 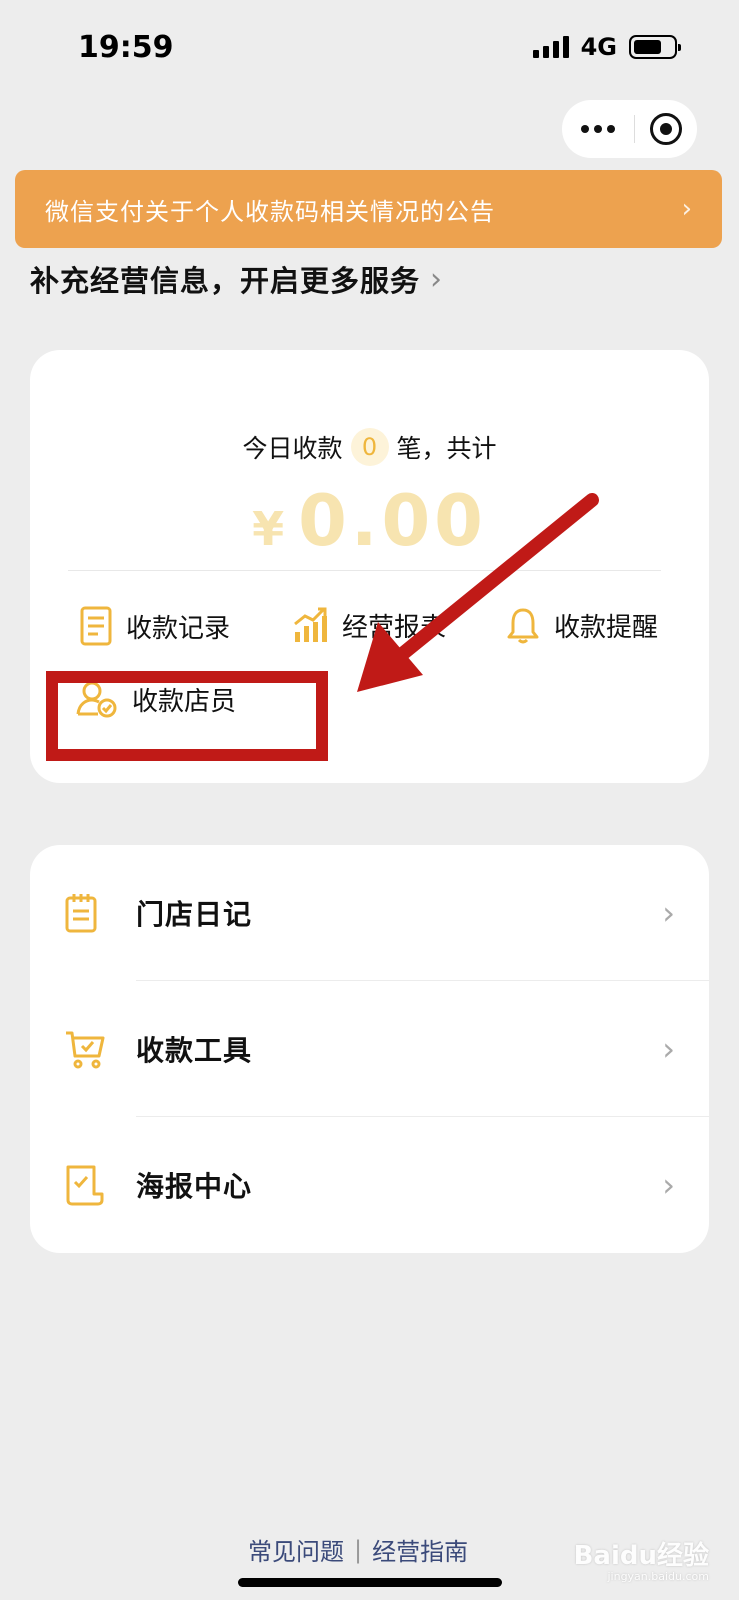 What do you see at coordinates (187, 716) in the screenshot?
I see `annotation-highlight-box` at bounding box center [187, 716].